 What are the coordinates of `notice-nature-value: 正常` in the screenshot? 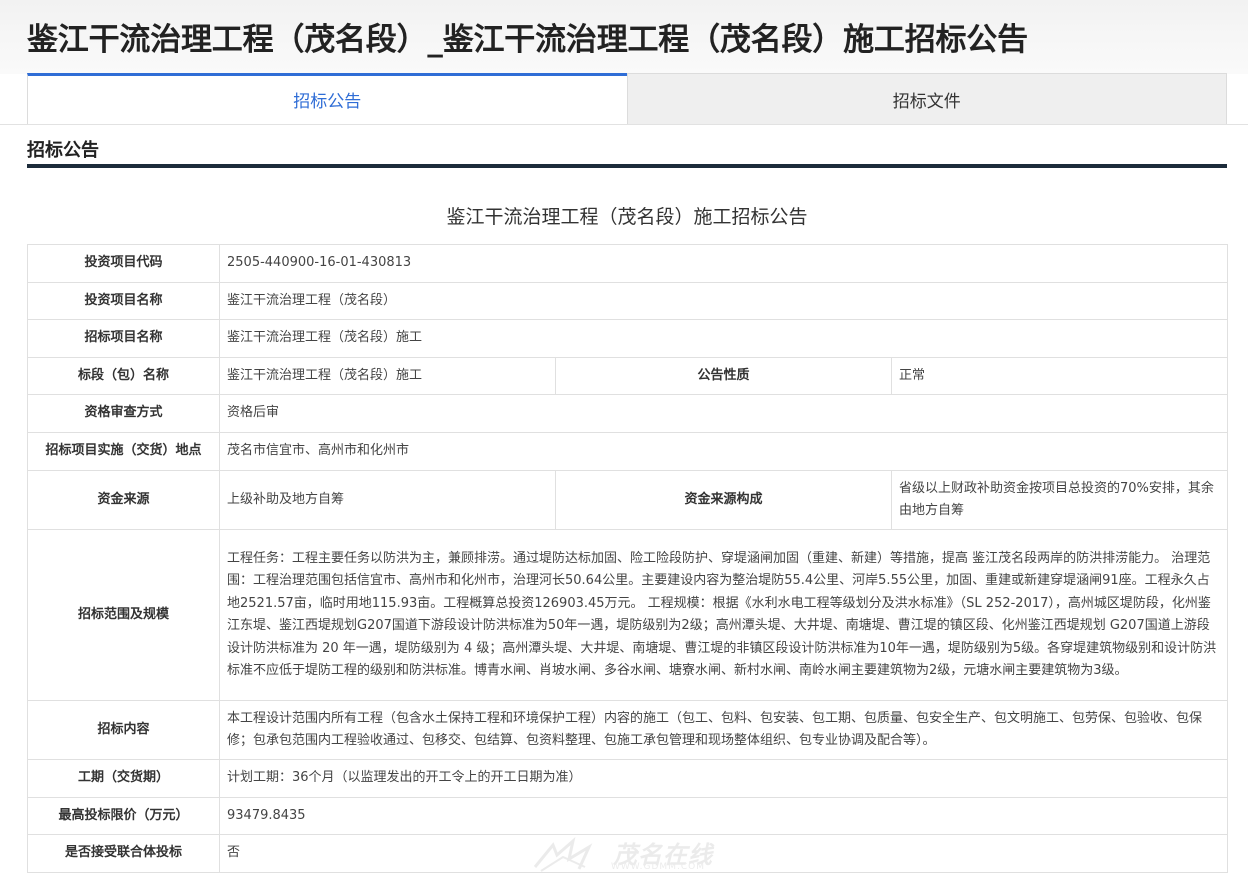 It's located at (1059, 376).